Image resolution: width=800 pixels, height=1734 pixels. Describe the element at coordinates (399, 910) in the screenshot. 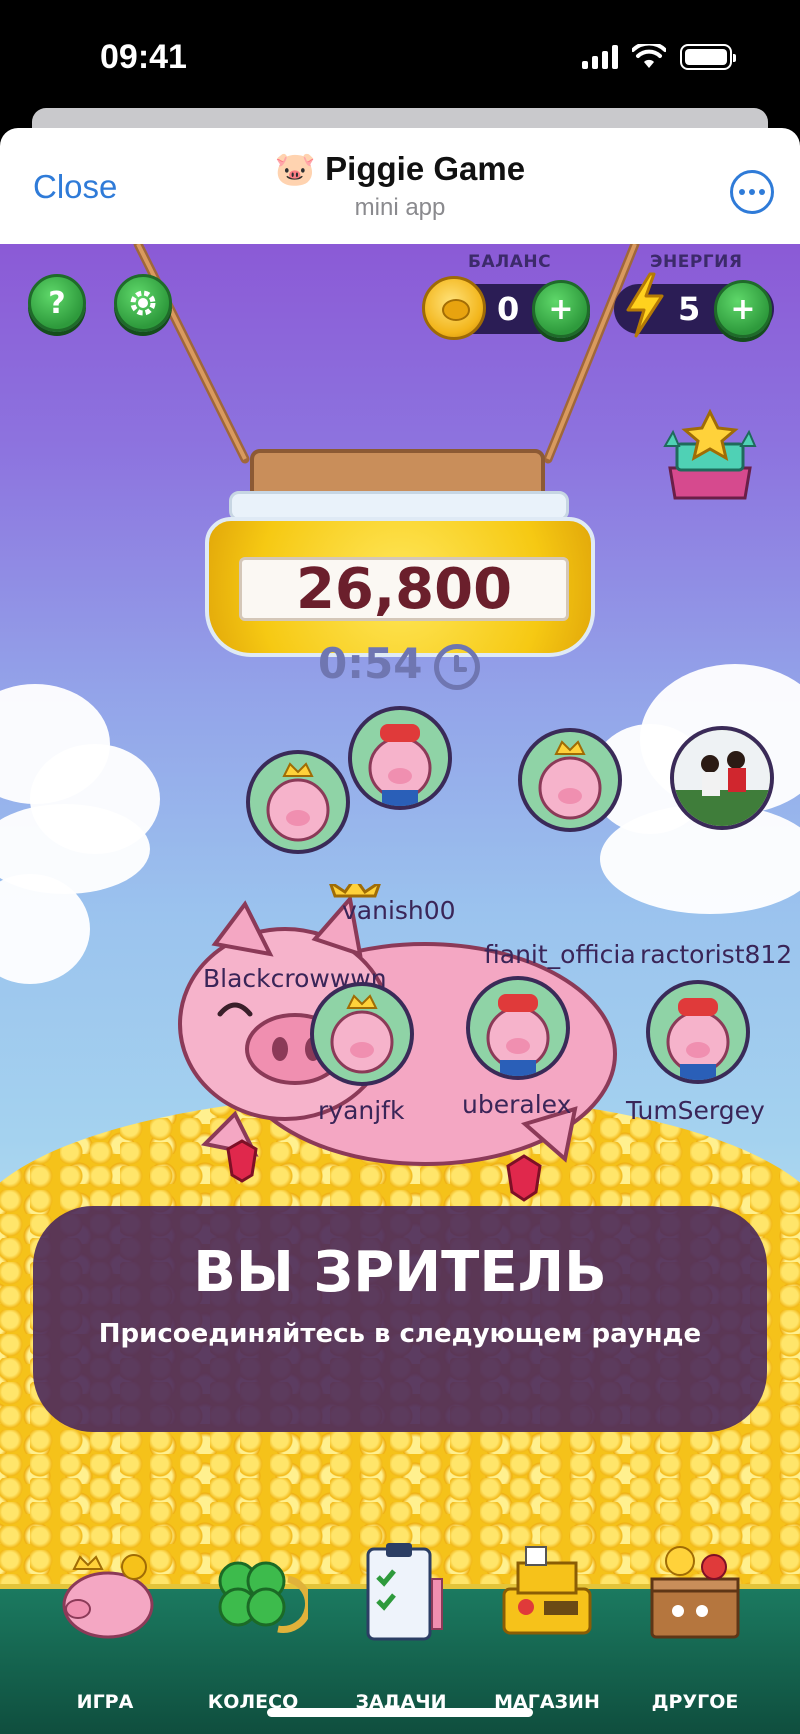

I see `player-name: vanish00` at that location.